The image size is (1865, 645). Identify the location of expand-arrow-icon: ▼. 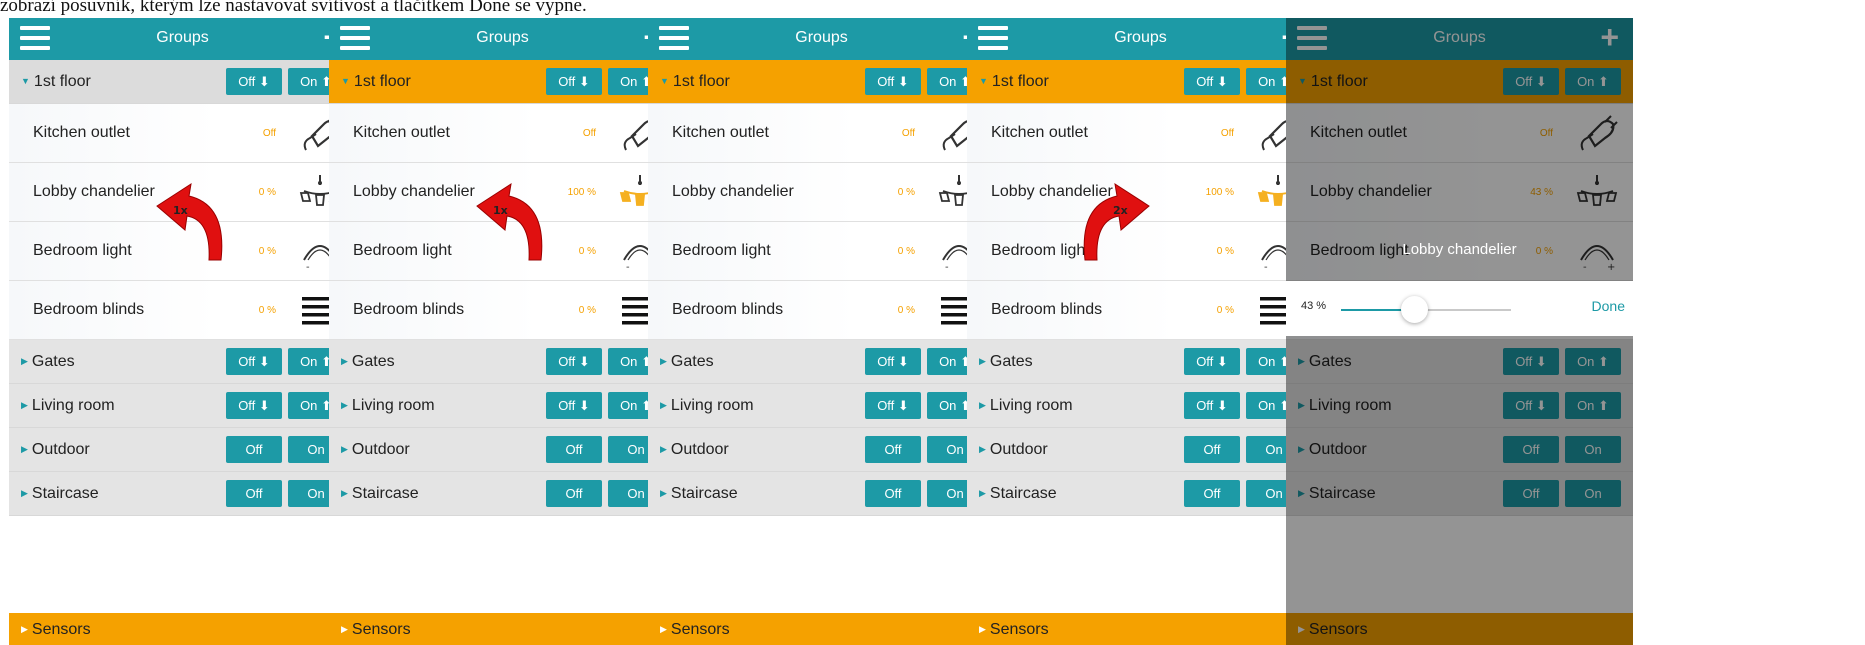
(25, 81).